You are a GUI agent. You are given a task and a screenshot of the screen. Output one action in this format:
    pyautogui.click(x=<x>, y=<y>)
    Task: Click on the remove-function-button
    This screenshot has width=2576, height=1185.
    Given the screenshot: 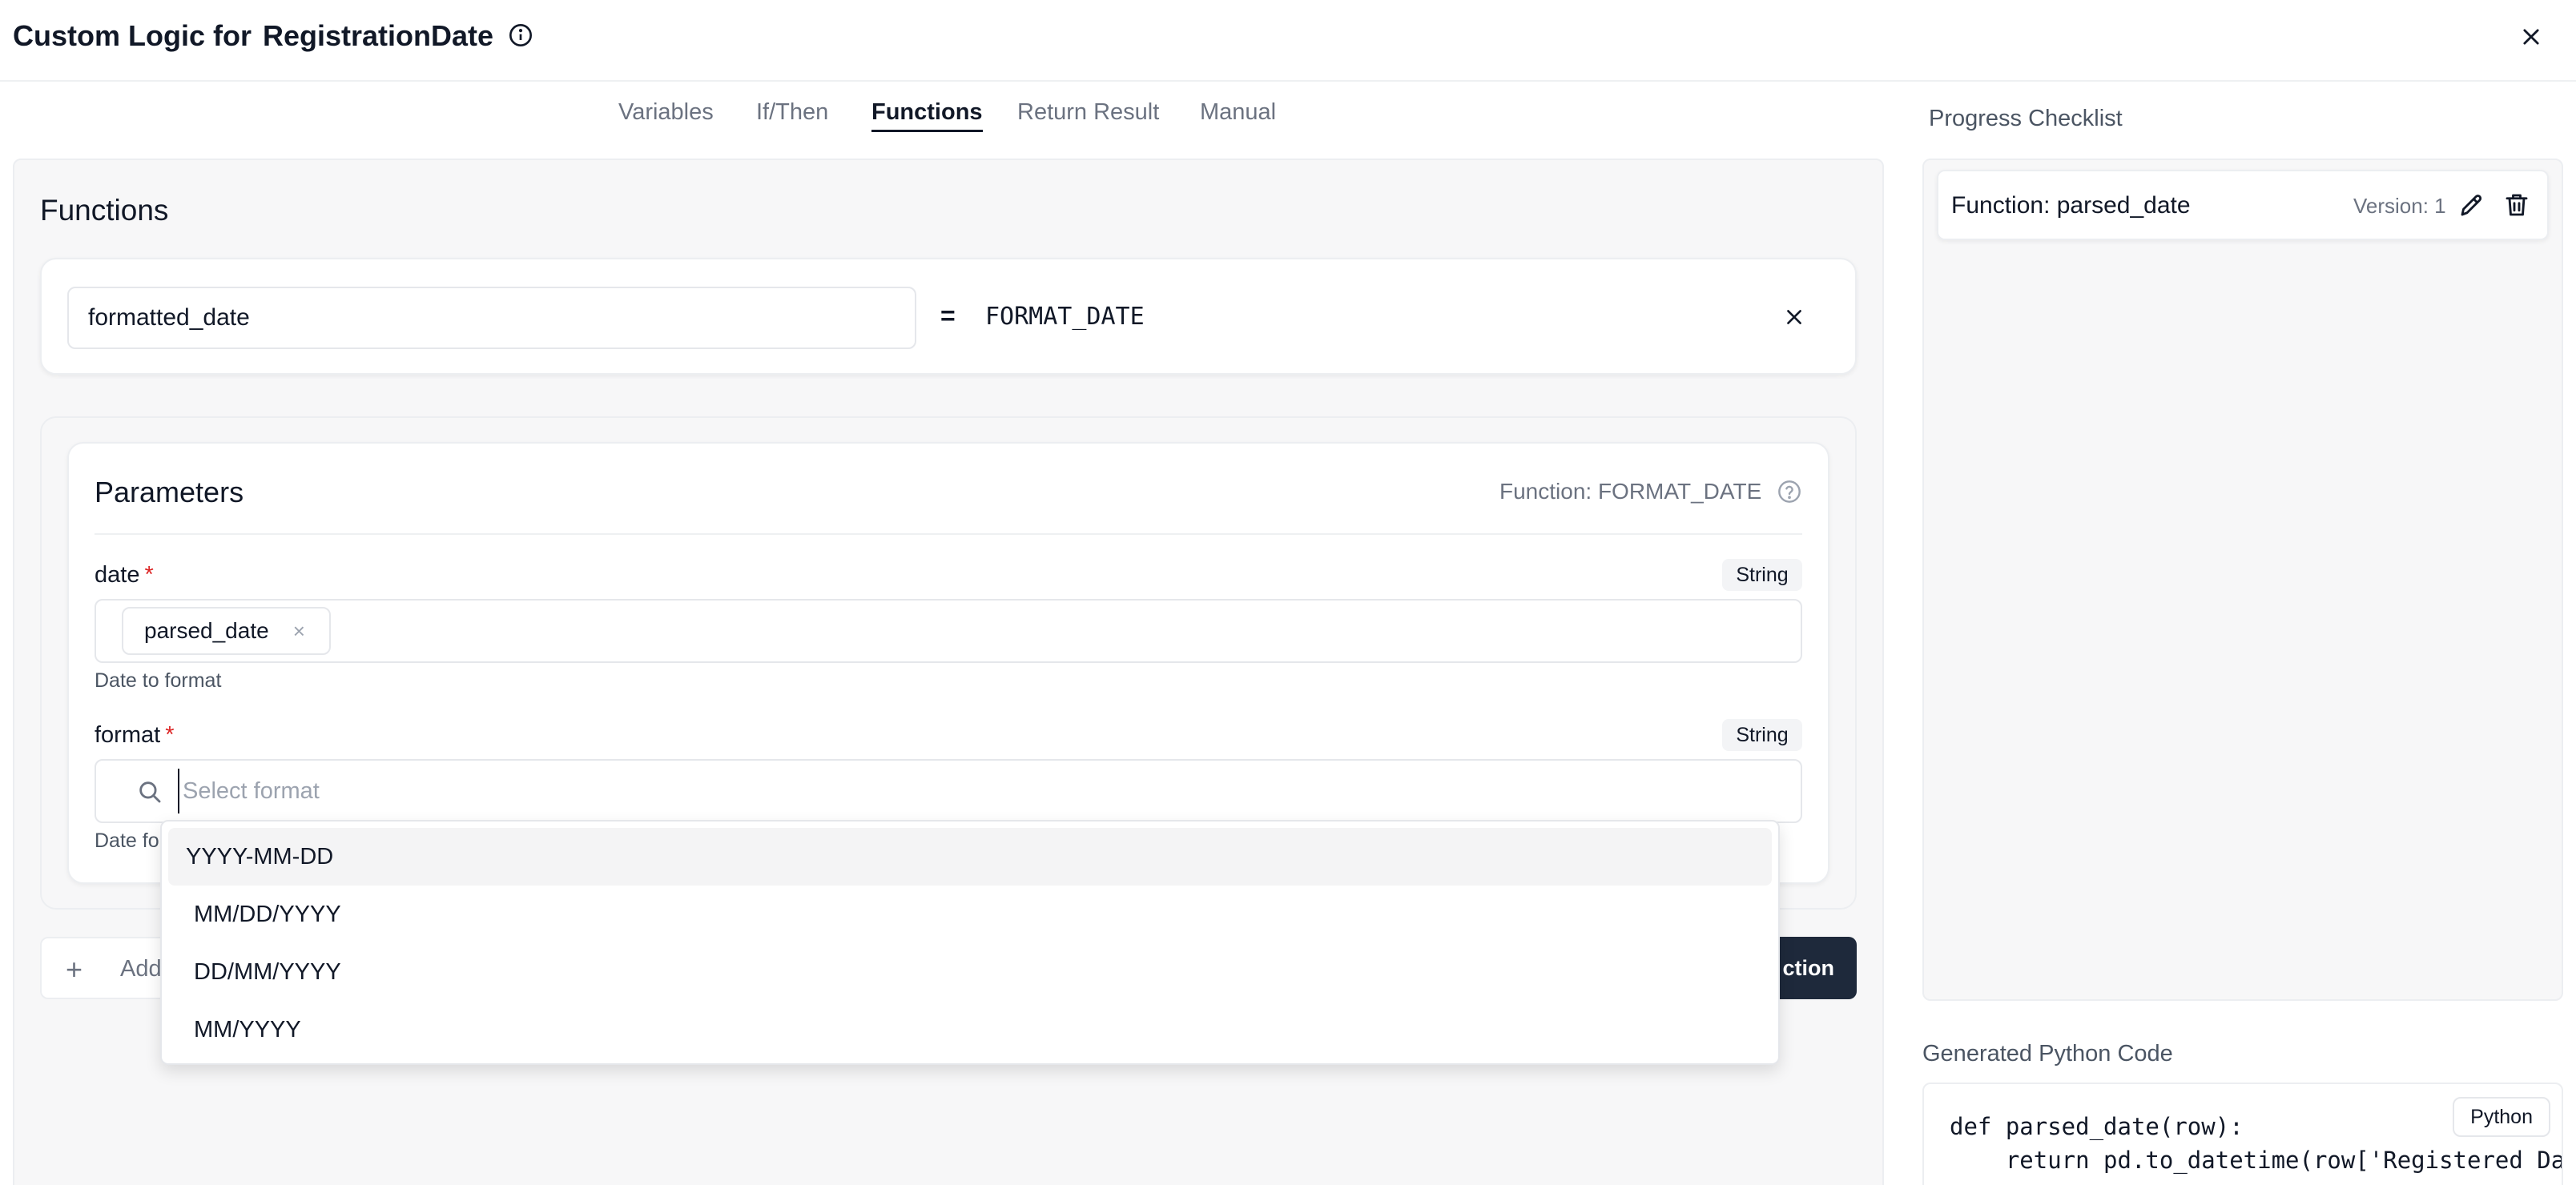 What is the action you would take?
    pyautogui.click(x=1794, y=317)
    